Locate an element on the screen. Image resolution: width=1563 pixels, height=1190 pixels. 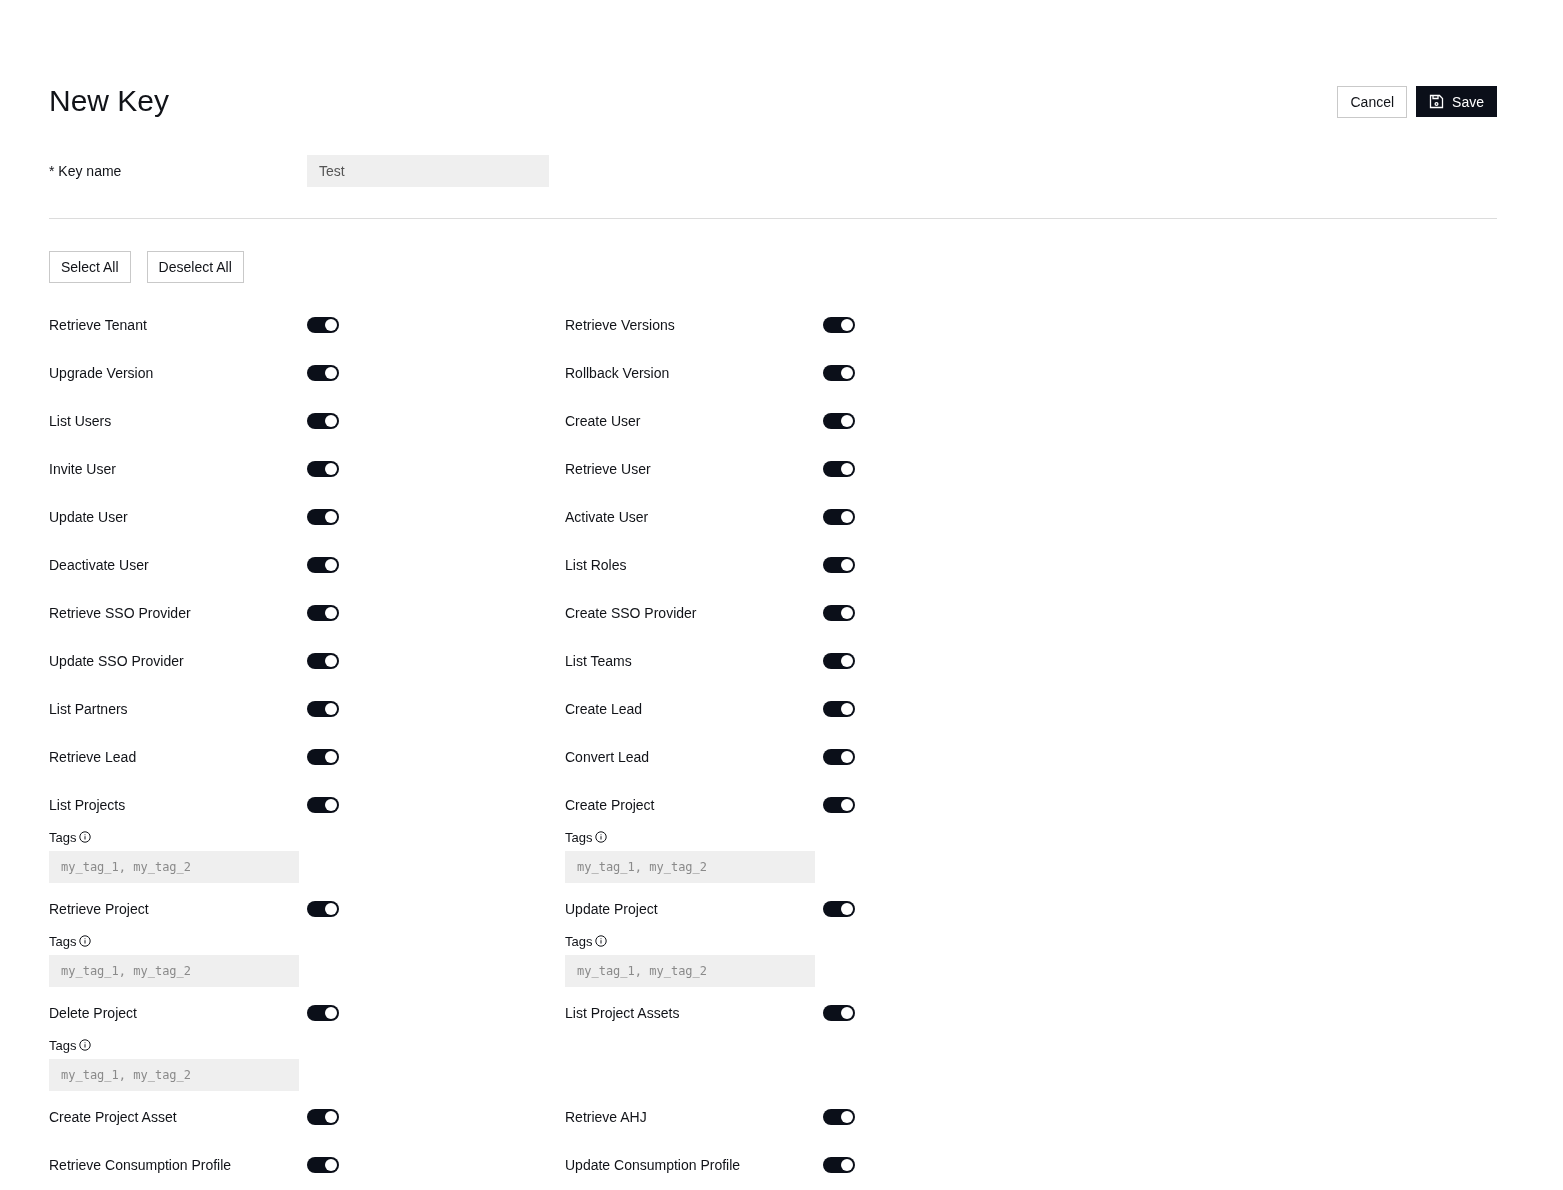
permission-label: Convert Lead is located at coordinates (608, 757).